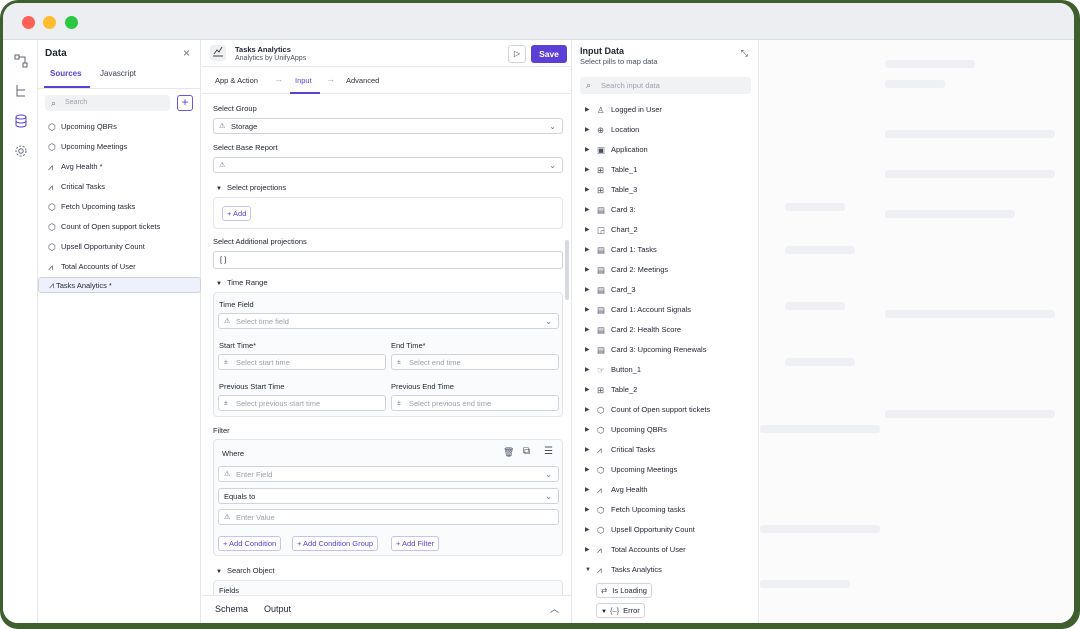 This screenshot has height=629, width=1080. Describe the element at coordinates (303, 80) in the screenshot. I see `tab-input: Input` at that location.